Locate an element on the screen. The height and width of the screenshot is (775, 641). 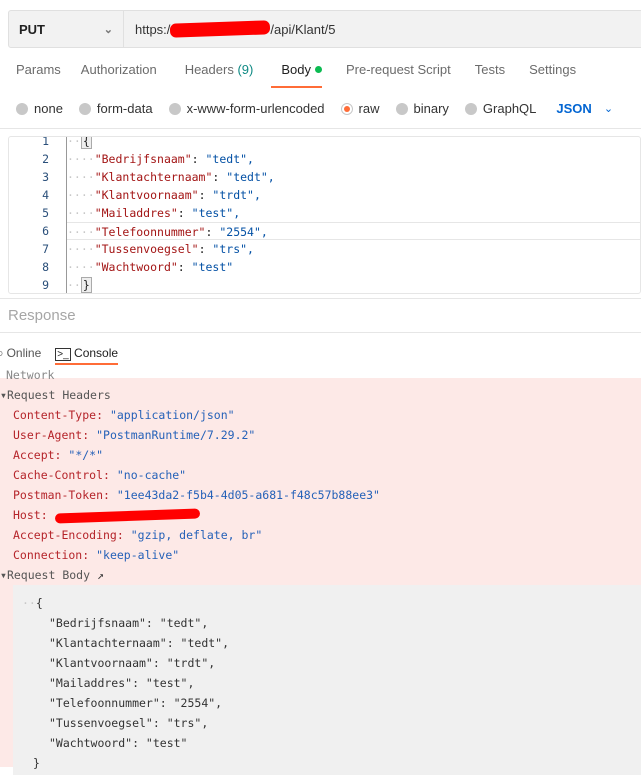
radio-binary: binary is located at coordinates (422, 108).